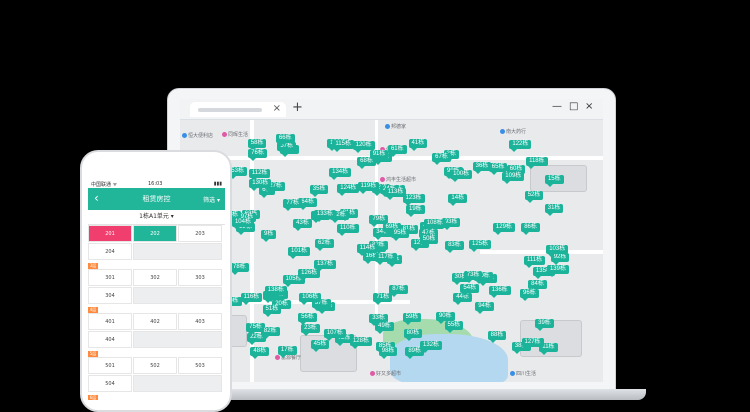 The image size is (750, 412). I want to click on building-marker: 100栋, so click(461, 176).